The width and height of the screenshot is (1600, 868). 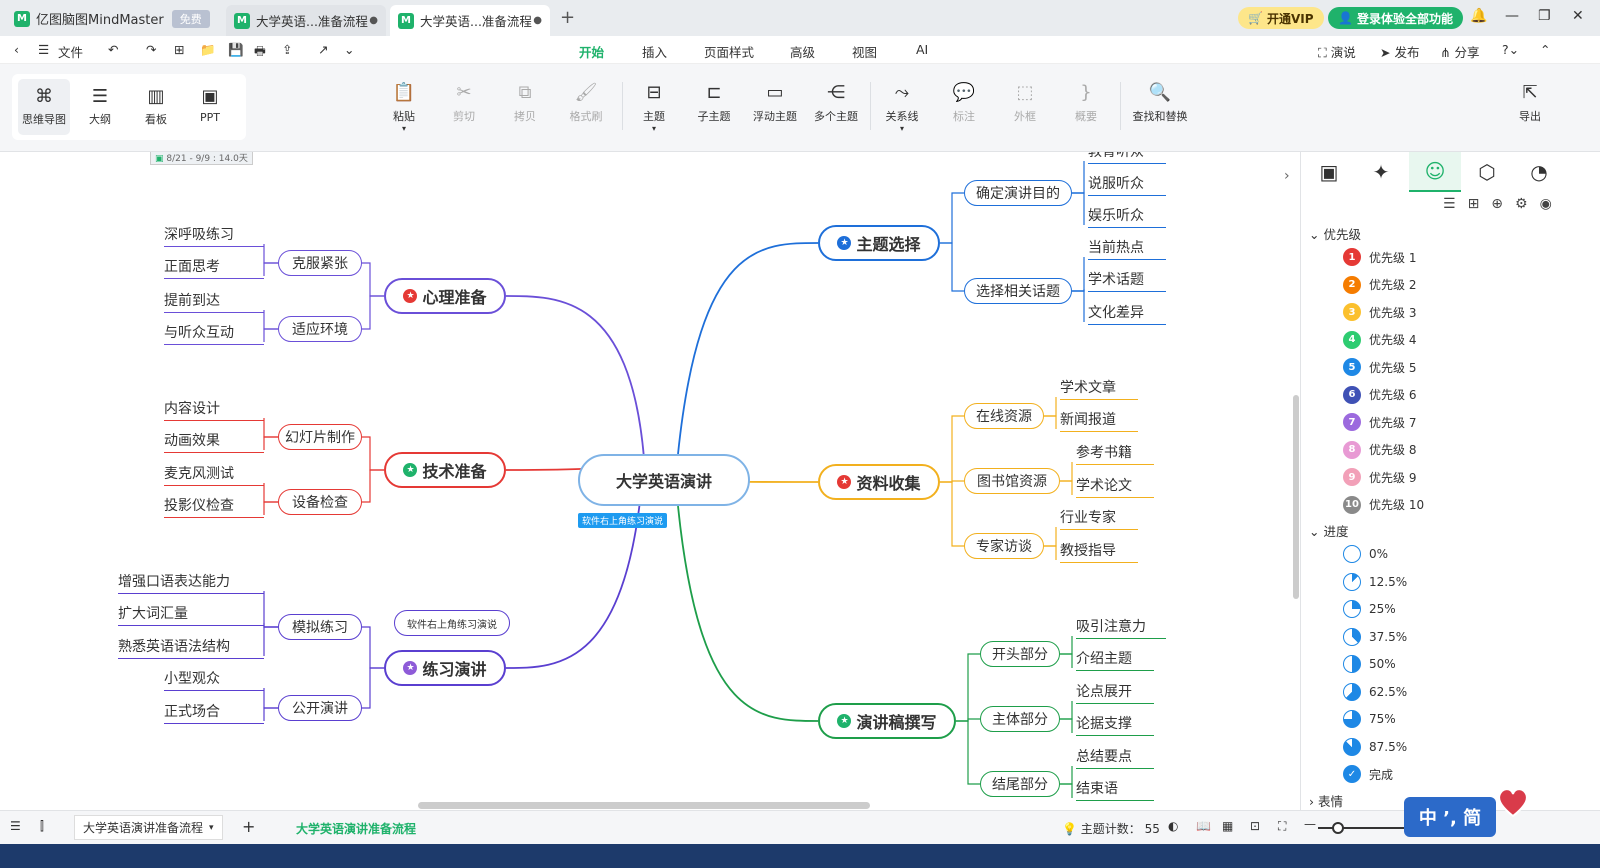 What do you see at coordinates (1127, 248) in the screenshot?
I see `leaf-topic: 当前热点` at bounding box center [1127, 248].